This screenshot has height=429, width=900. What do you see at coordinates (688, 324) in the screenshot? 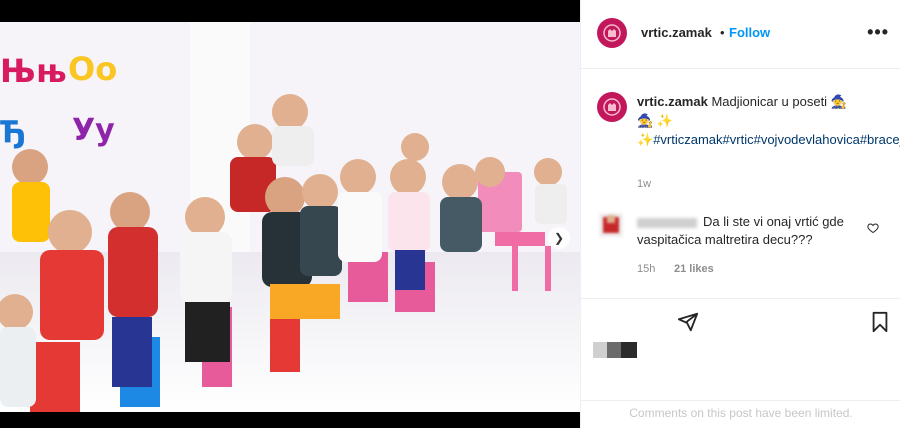
I see `share-icon` at bounding box center [688, 324].